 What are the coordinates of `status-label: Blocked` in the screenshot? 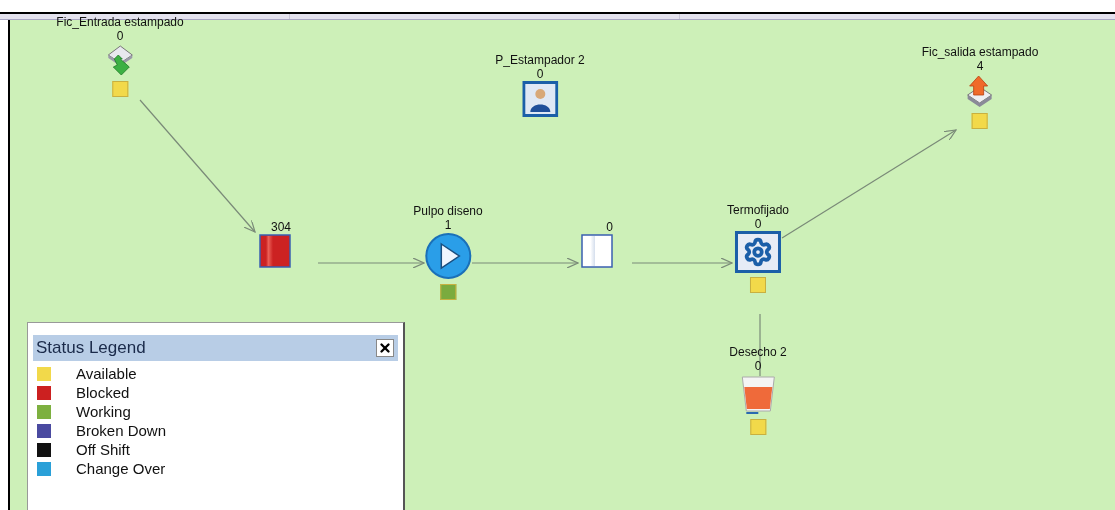 It's located at (103, 392).